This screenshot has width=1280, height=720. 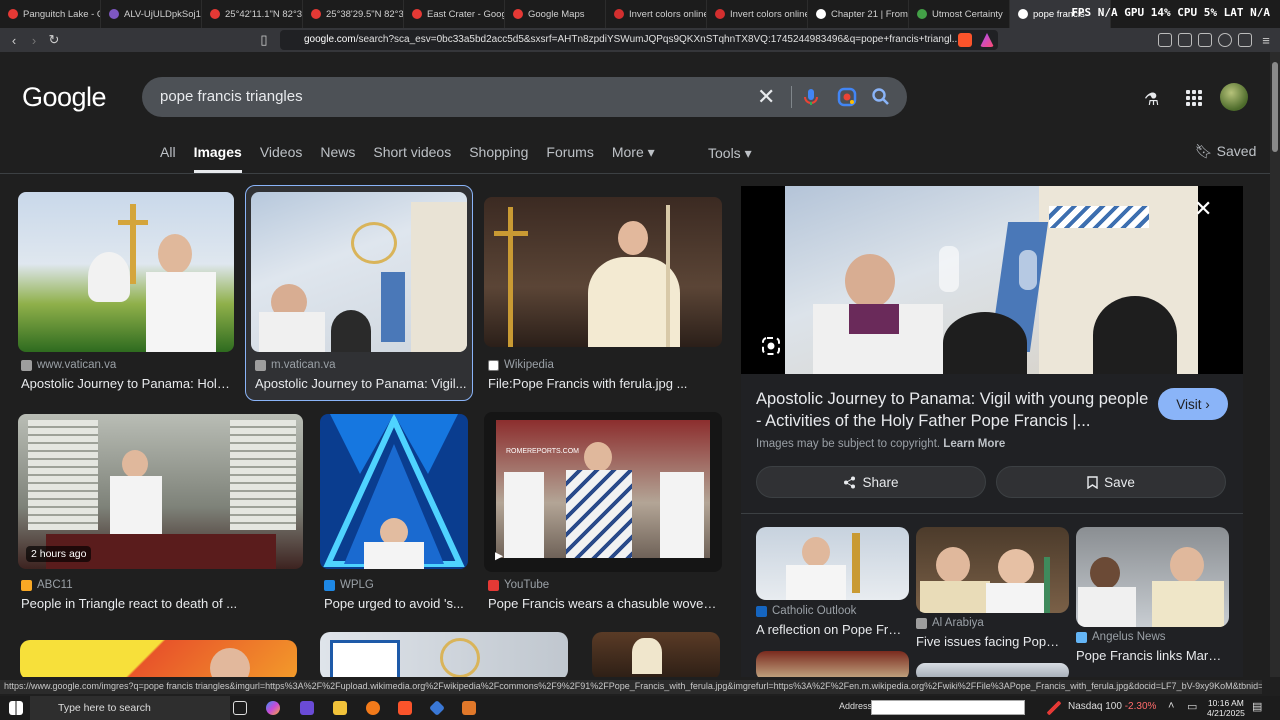 I want to click on search-icon, so click(x=881, y=97).